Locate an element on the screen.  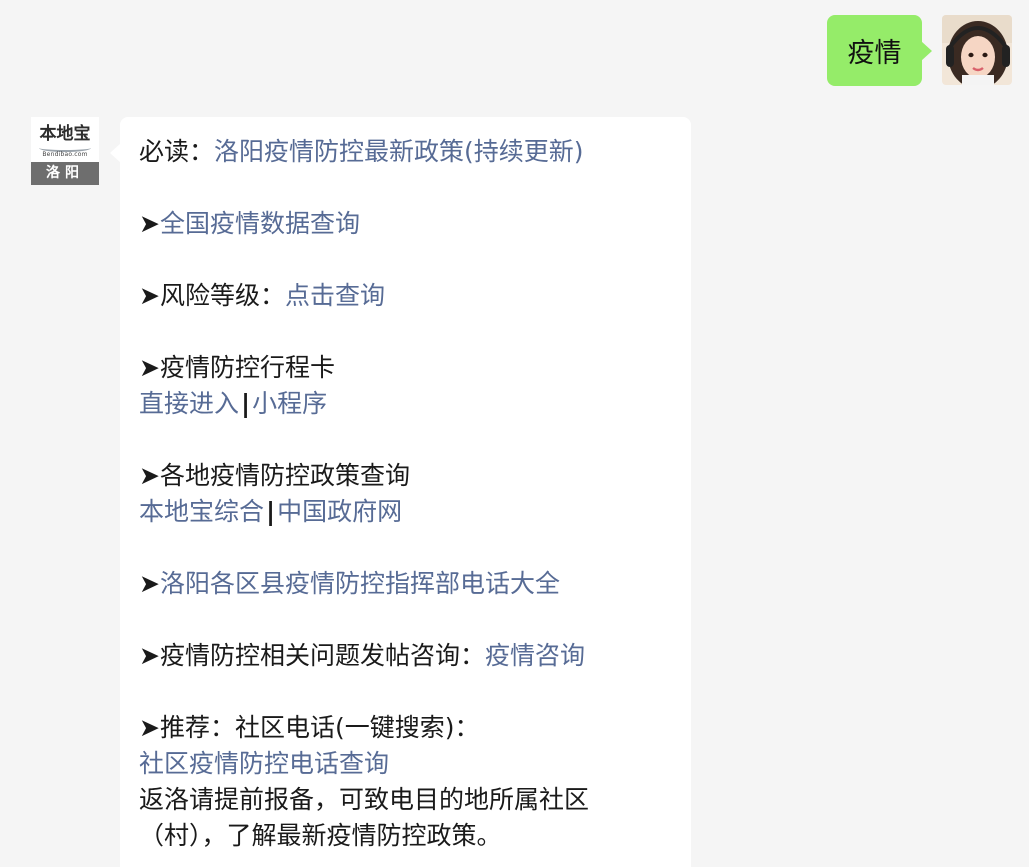
notice-text: 返洛请提前报备，可致电目的地所属社区（村），了解最新疫情防控政策。 is located at coordinates (364, 817).